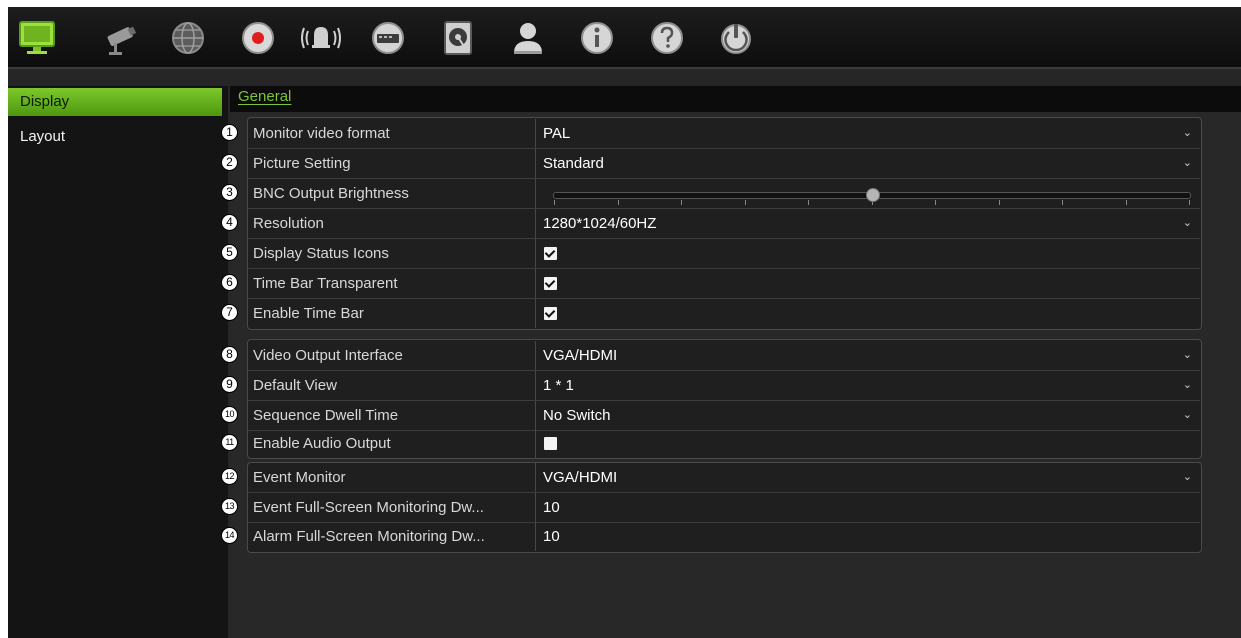 This screenshot has height=638, width=1241. I want to click on user-icon, so click(528, 38).